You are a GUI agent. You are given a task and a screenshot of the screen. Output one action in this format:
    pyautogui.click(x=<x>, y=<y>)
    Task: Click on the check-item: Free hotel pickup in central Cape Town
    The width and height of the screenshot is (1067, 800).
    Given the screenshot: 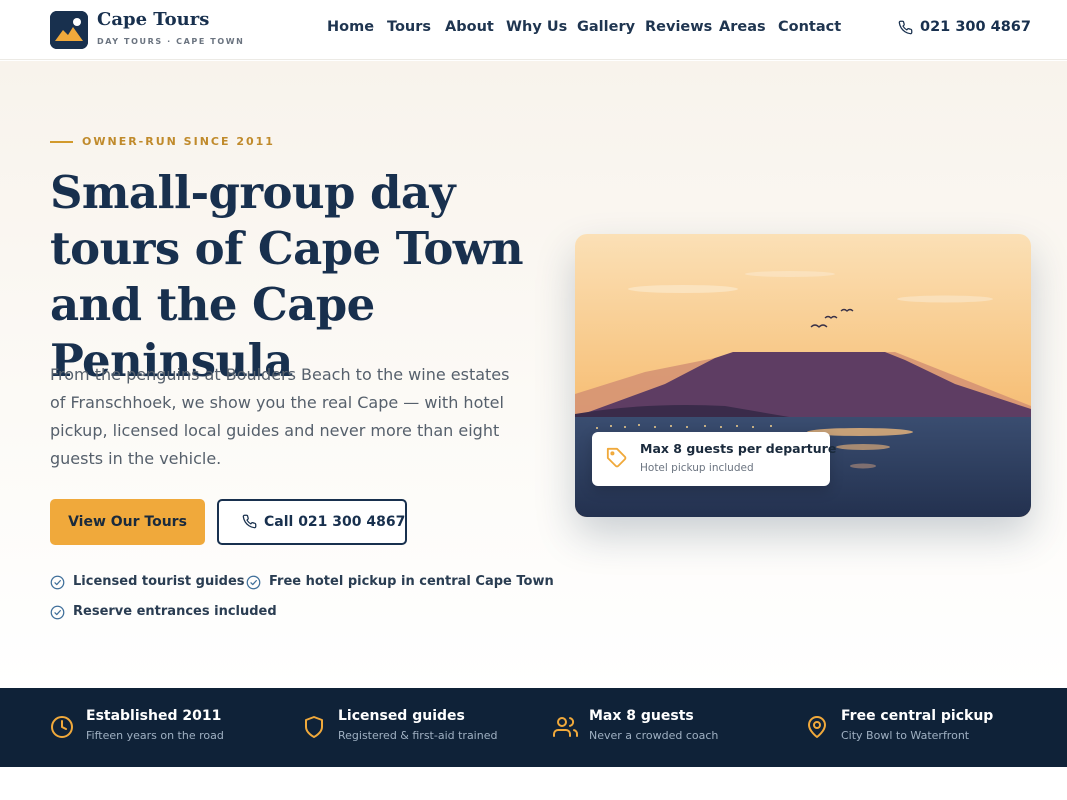 What is the action you would take?
    pyautogui.click(x=400, y=582)
    